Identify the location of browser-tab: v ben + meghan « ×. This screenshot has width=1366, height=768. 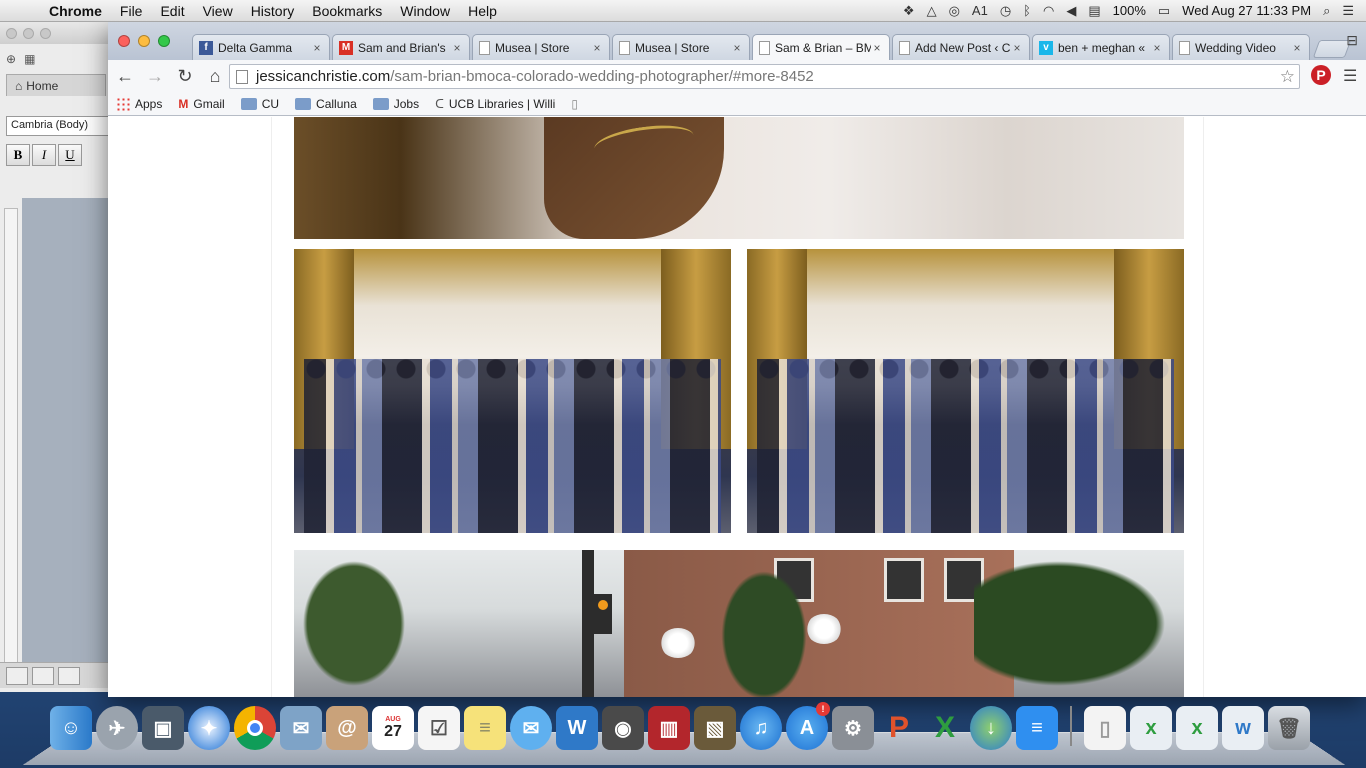
(1101, 47).